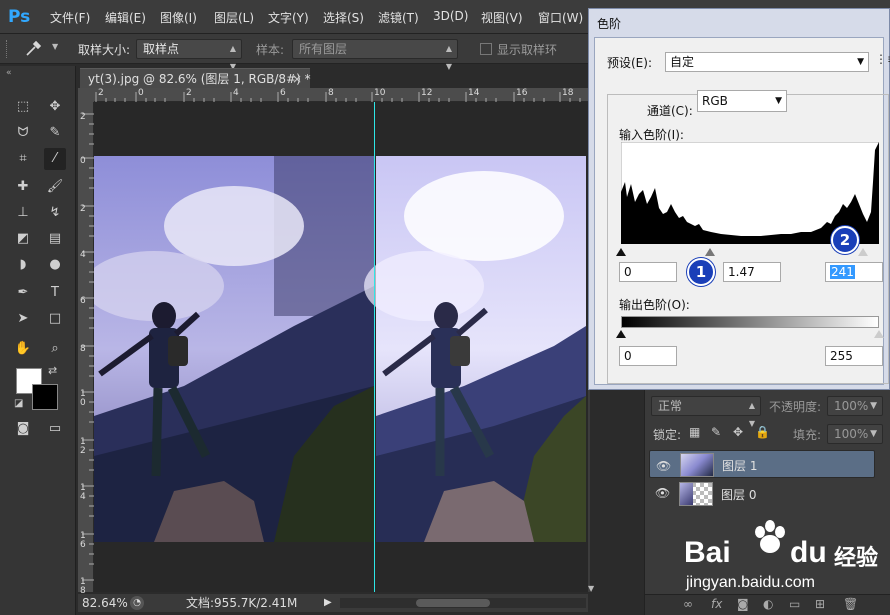 Image resolution: width=890 pixels, height=615 pixels. I want to click on output-white-slider, so click(879, 334).